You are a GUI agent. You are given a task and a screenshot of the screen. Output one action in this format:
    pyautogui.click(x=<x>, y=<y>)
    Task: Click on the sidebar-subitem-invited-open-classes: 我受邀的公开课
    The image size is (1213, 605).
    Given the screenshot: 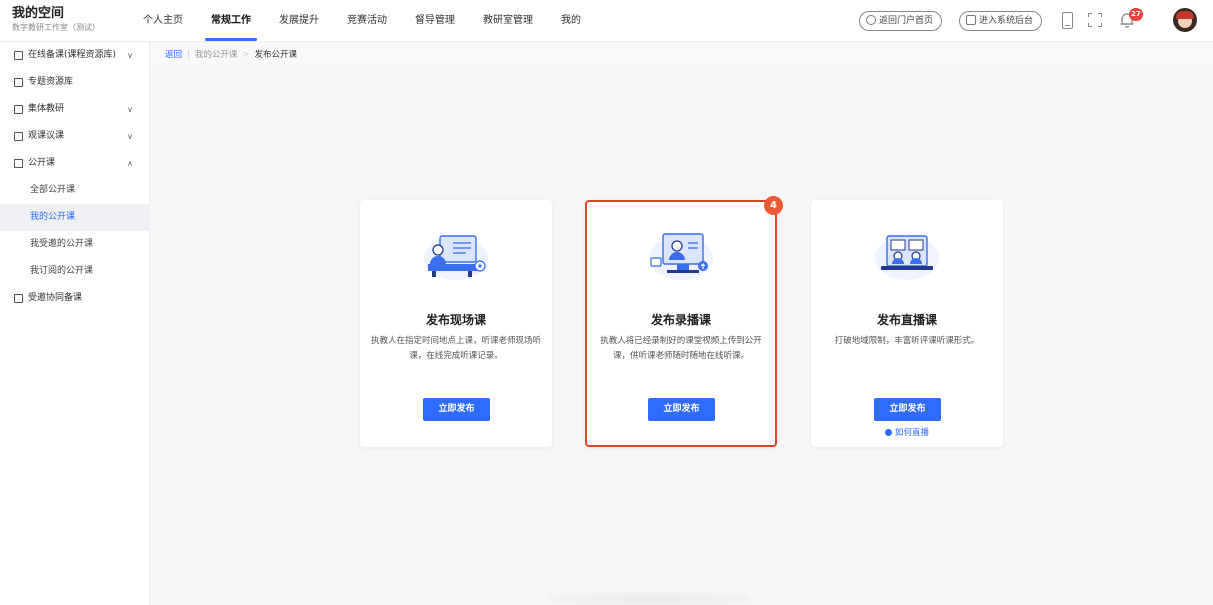 What is the action you would take?
    pyautogui.click(x=74, y=244)
    